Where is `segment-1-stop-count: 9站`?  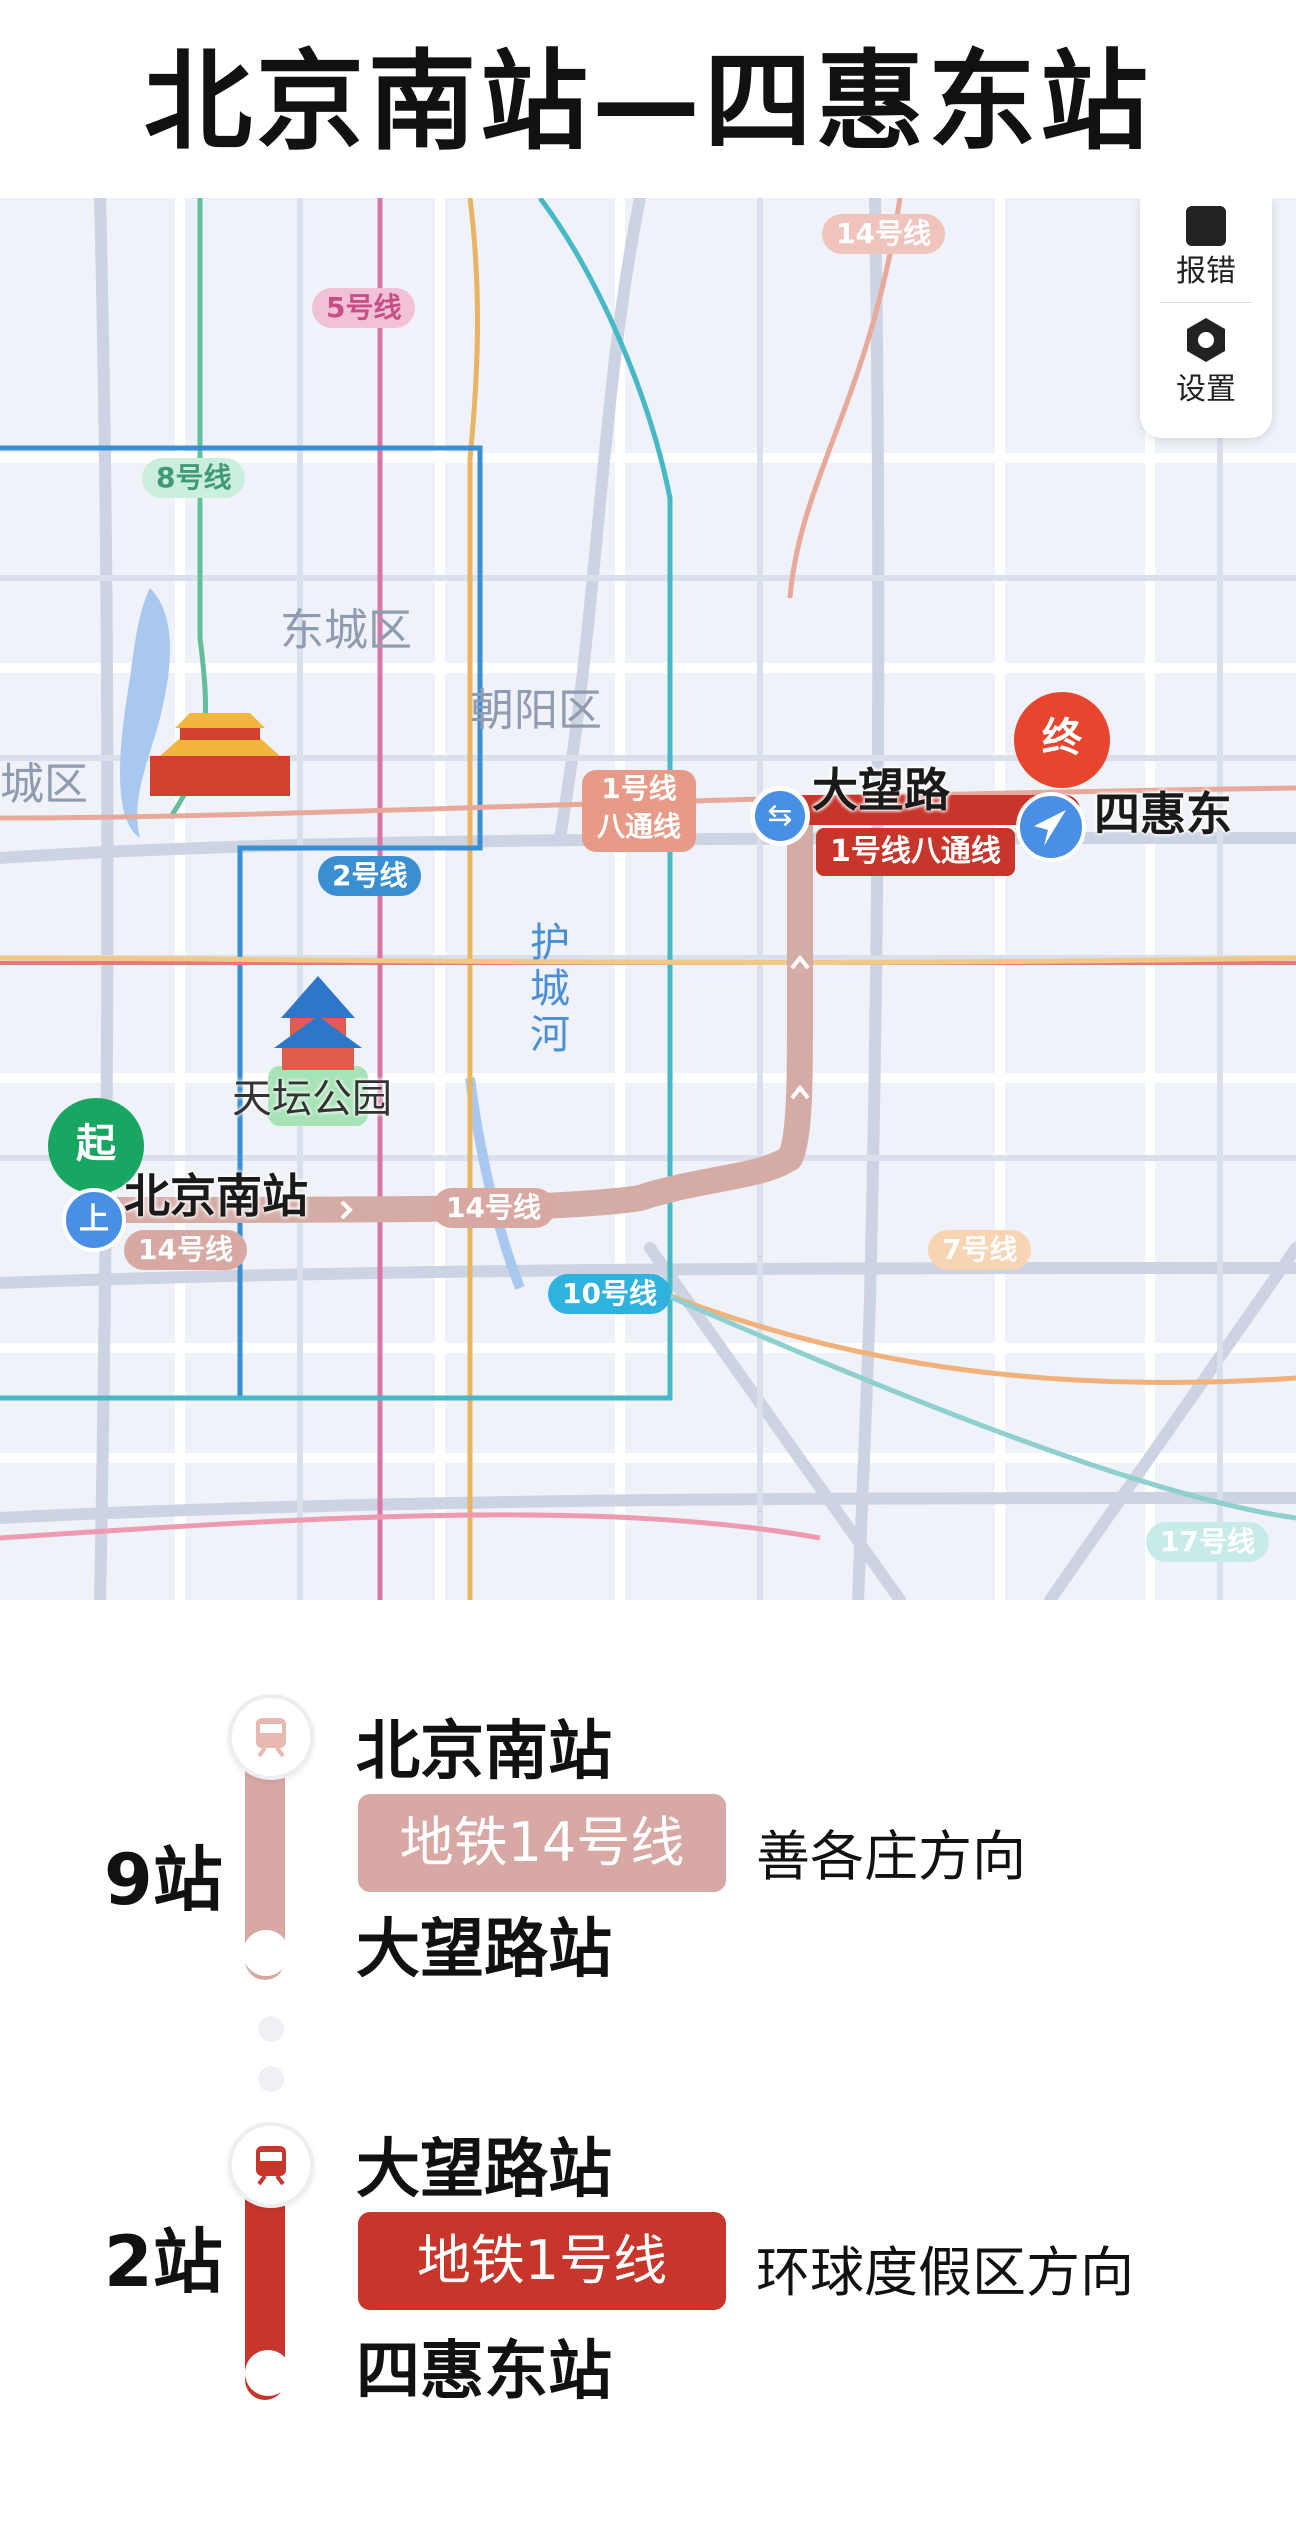 segment-1-stop-count: 9站 is located at coordinates (163, 1880).